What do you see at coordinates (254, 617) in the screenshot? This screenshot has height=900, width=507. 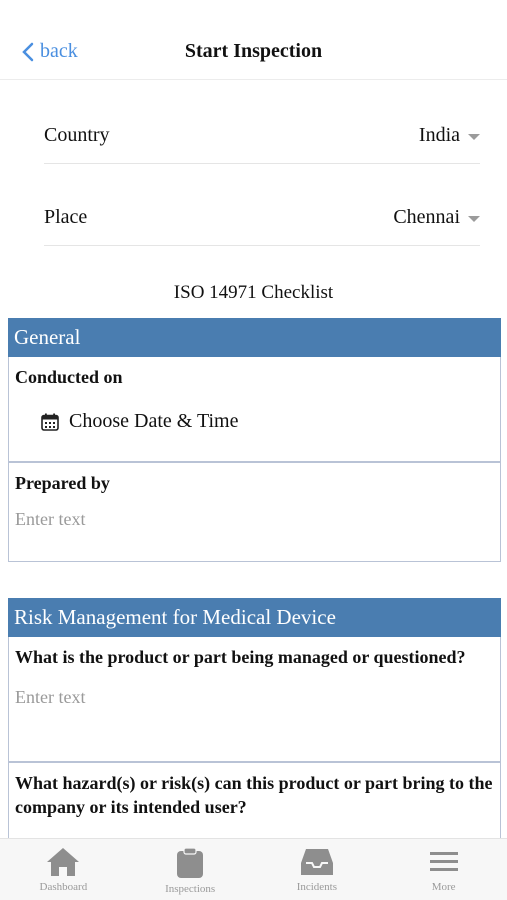 I see `section-header: Risk Management for Medical Device` at bounding box center [254, 617].